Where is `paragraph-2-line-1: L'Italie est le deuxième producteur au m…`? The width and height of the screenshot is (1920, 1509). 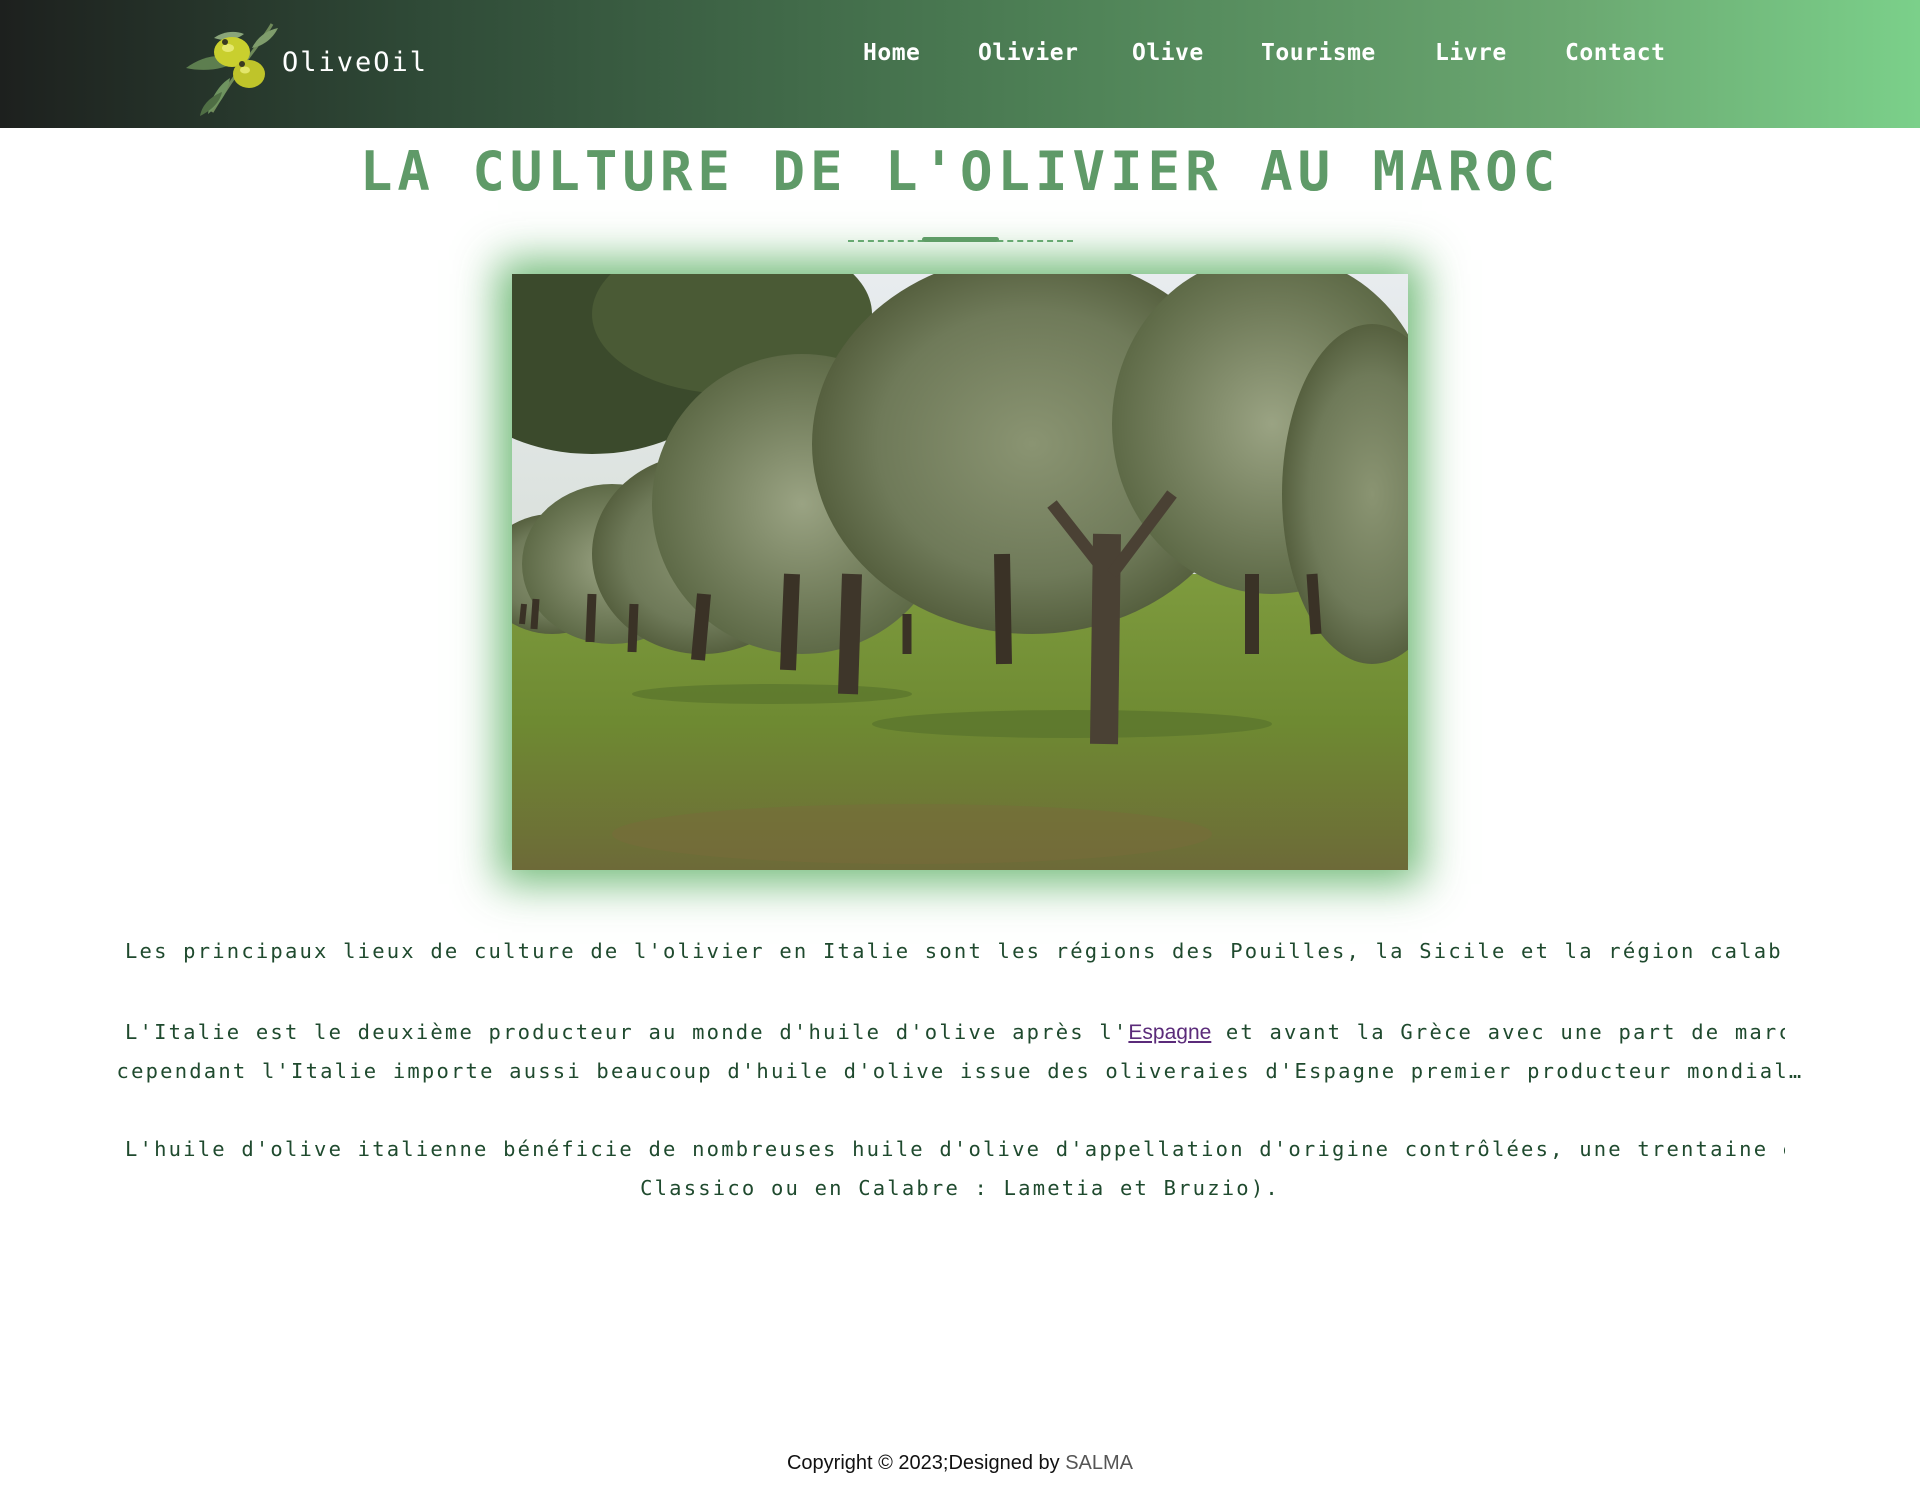
paragraph-2-line-1: L'Italie est le deuxième producteur au m… is located at coordinates (955, 1032).